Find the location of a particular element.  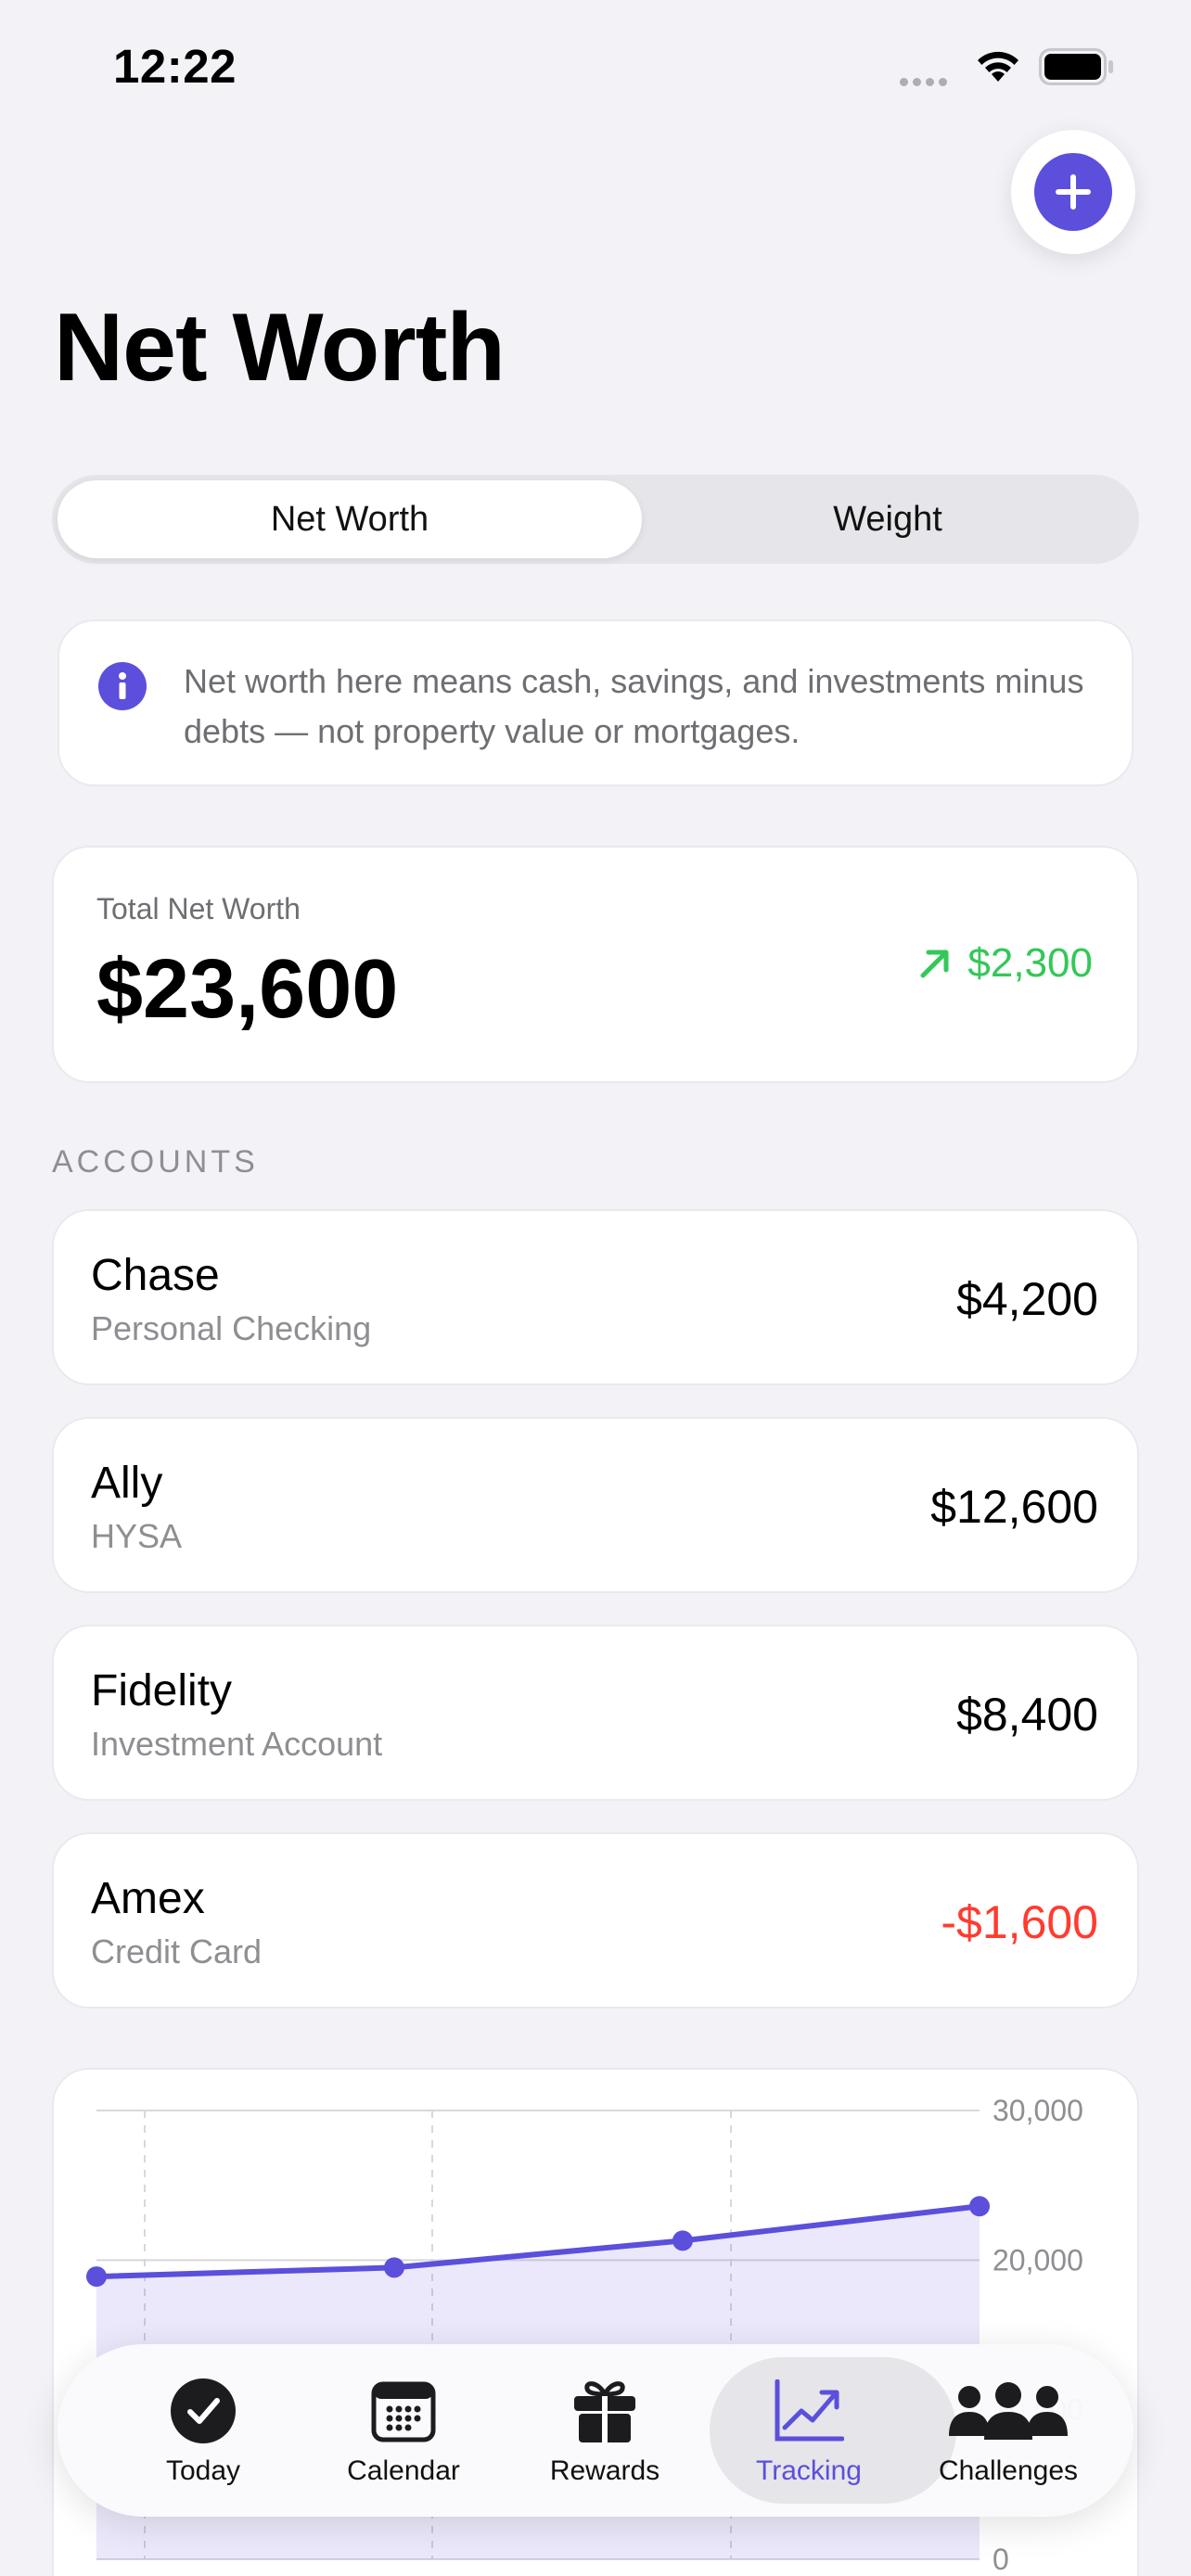

status-bar: 12:22 is located at coordinates (595, 65).